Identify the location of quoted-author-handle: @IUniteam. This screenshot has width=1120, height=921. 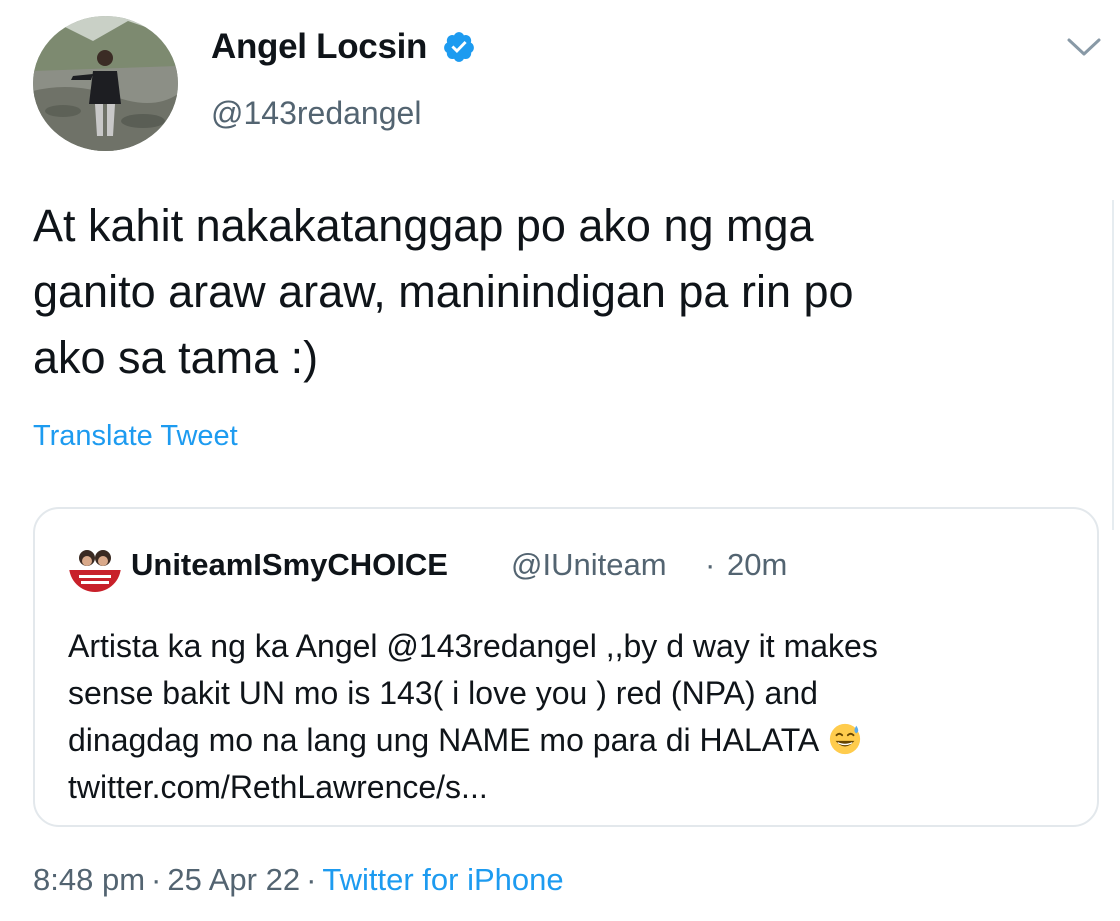
(589, 565).